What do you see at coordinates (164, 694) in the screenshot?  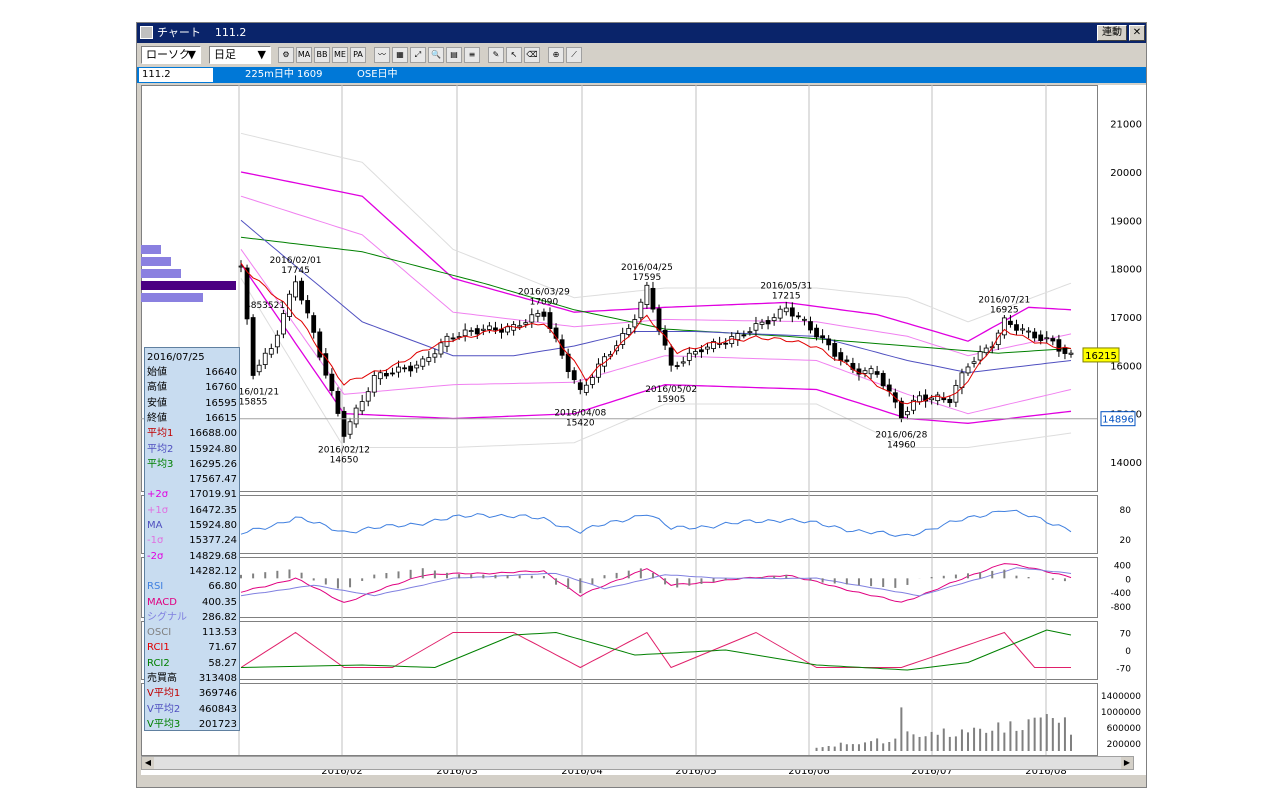 I see `legend-label: V平均1` at bounding box center [164, 694].